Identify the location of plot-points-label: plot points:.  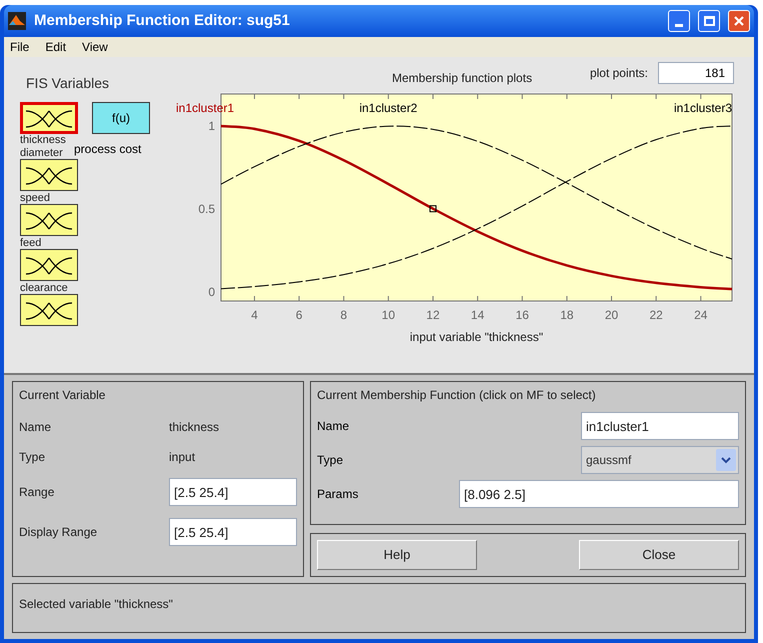
(619, 73).